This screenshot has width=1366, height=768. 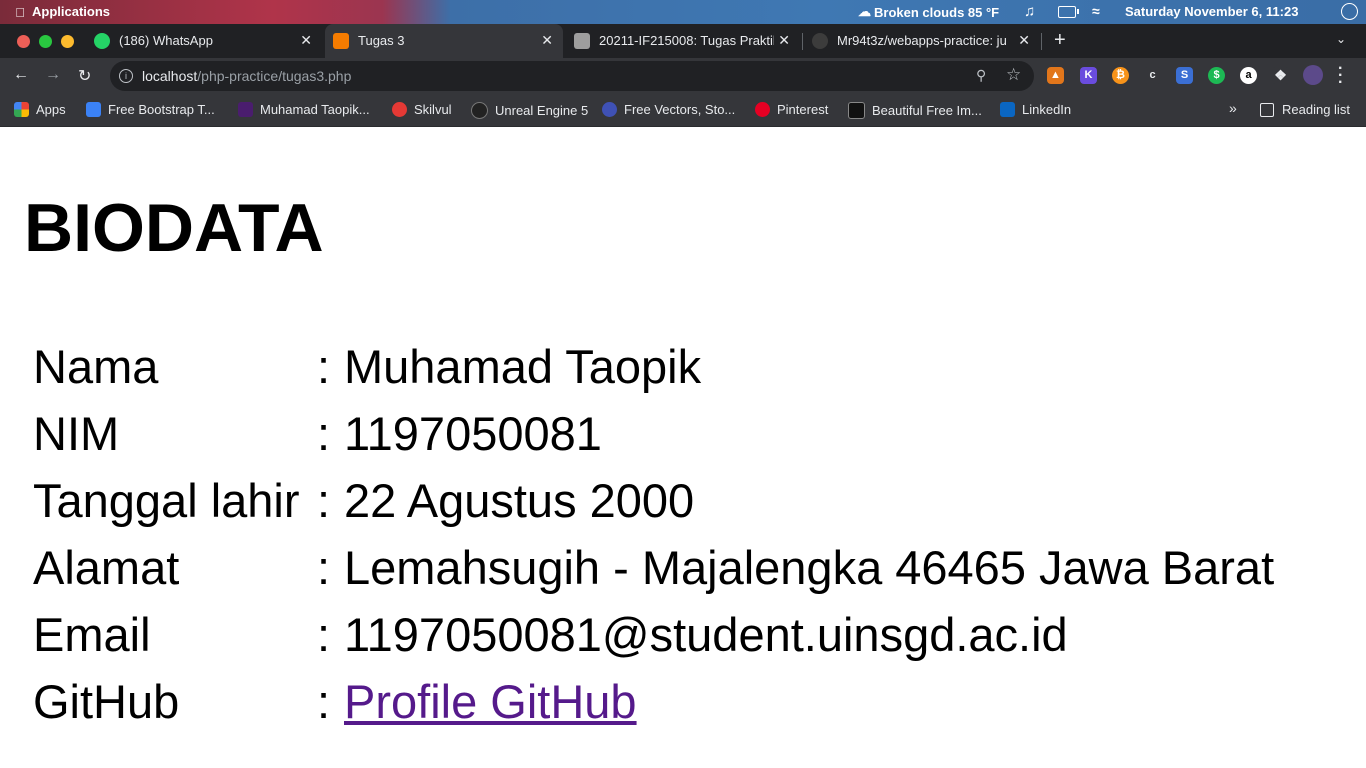 I want to click on whatsapp-icon, so click(x=102, y=41).